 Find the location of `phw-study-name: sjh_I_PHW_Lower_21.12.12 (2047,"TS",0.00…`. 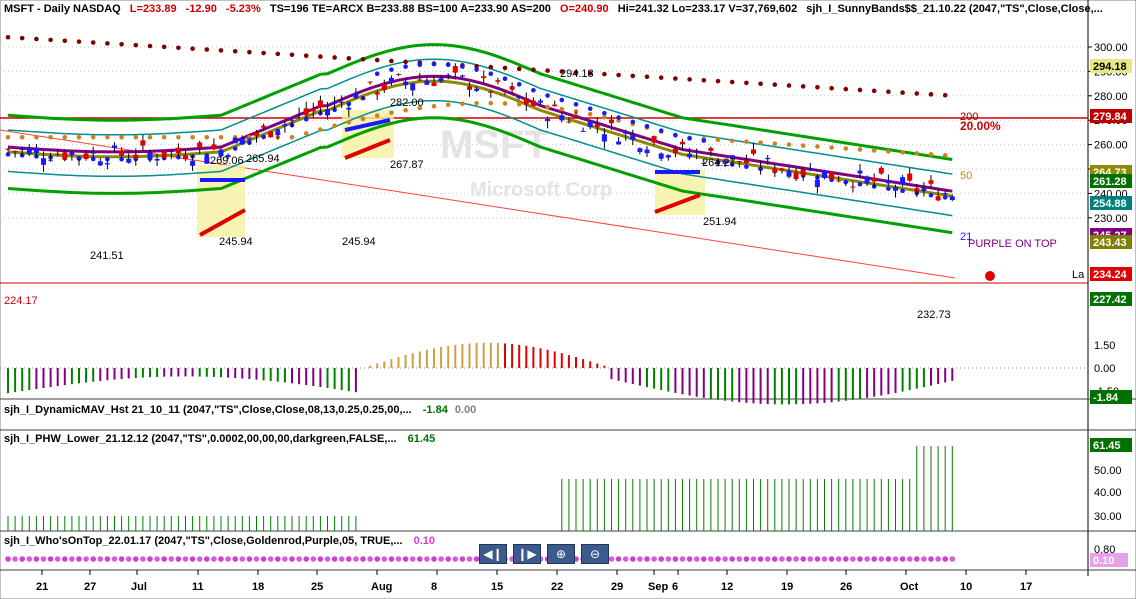

phw-study-name: sjh_I_PHW_Lower_21.12.12 (2047,"TS",0.00… is located at coordinates (200, 439).